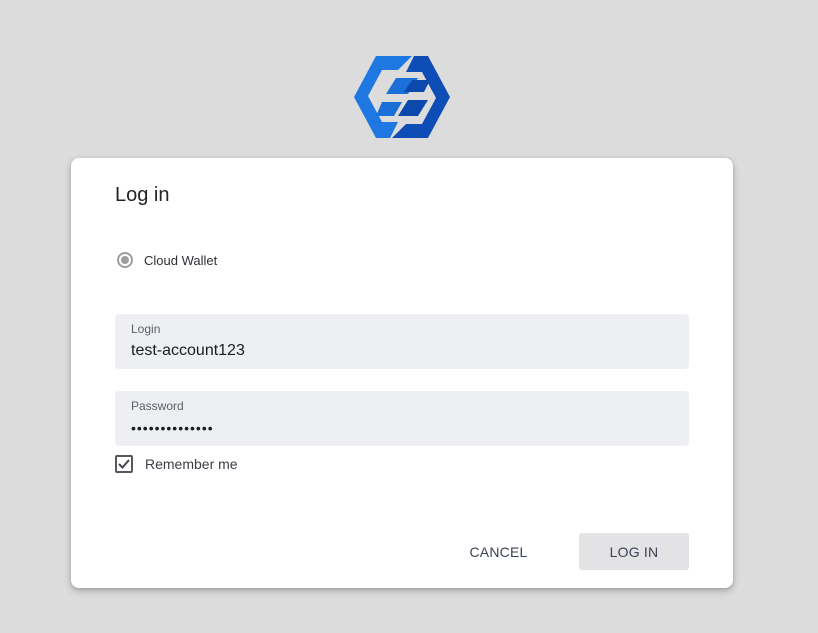 Image resolution: width=818 pixels, height=633 pixels. What do you see at coordinates (142, 195) in the screenshot?
I see `dialog-title: Log in` at bounding box center [142, 195].